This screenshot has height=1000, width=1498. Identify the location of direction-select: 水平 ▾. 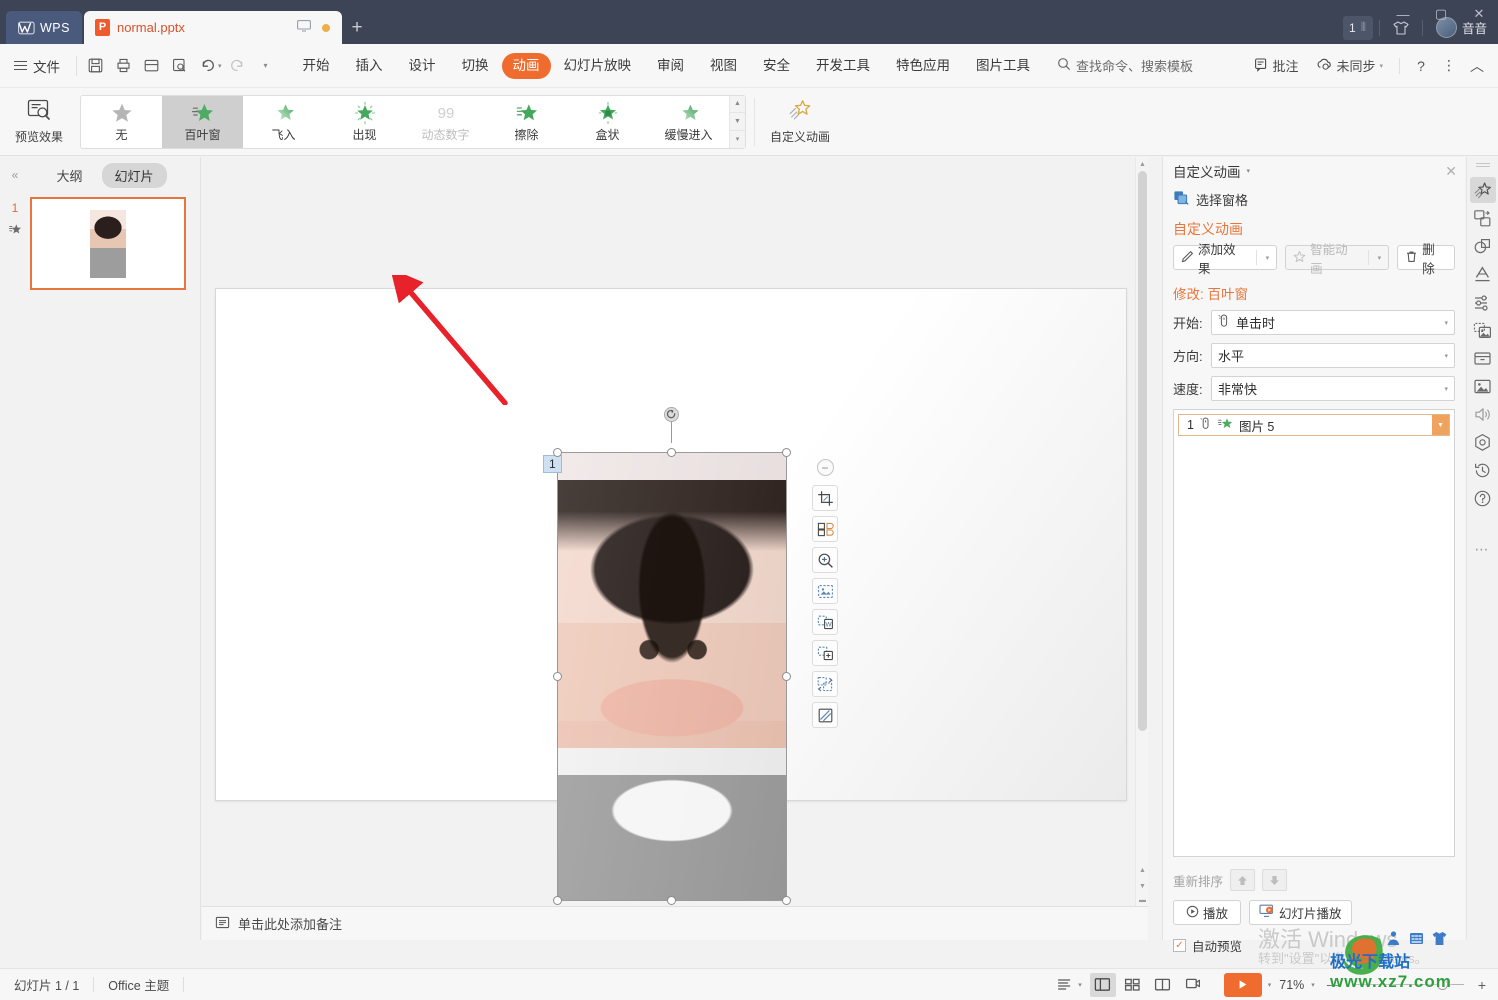
(1333, 355).